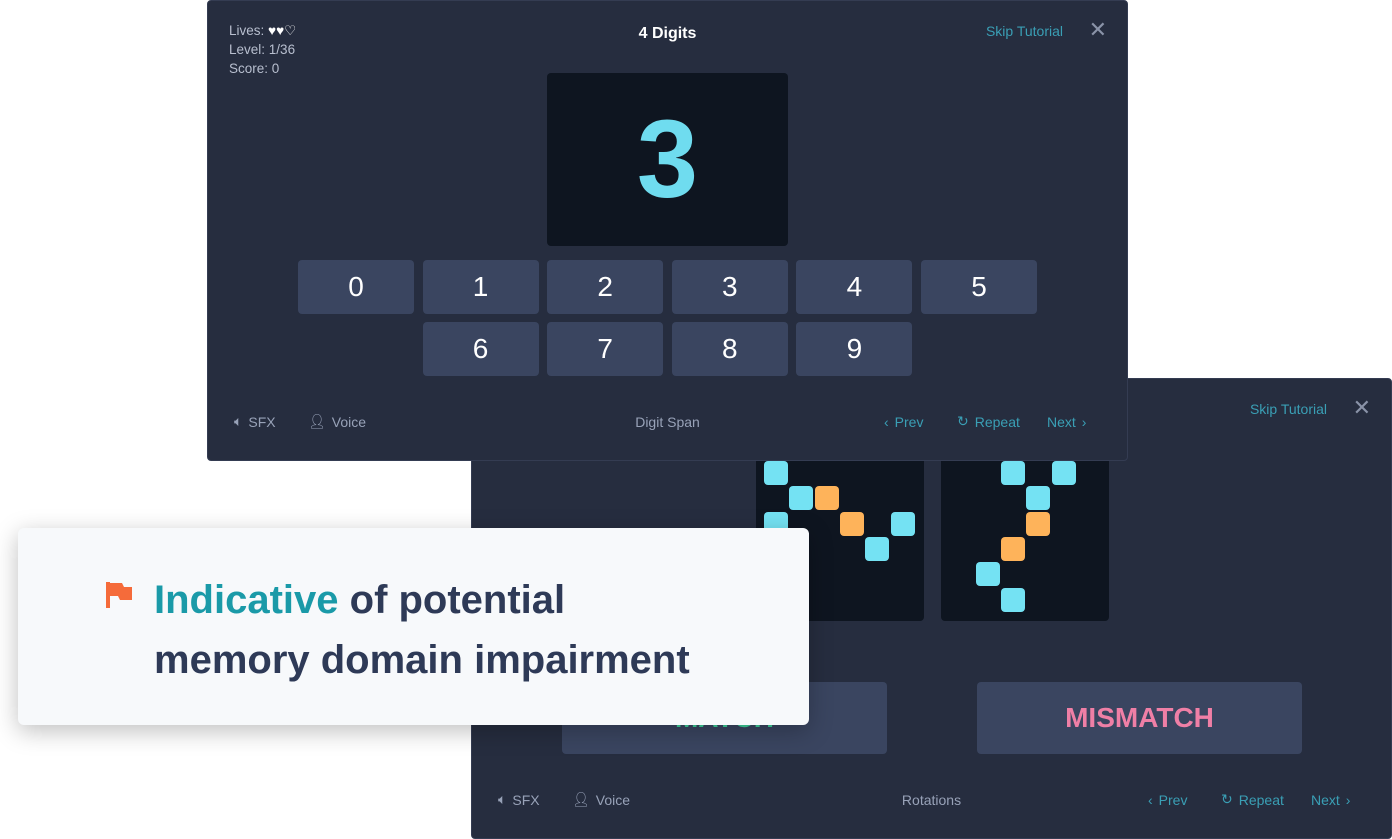 The width and height of the screenshot is (1392, 839). What do you see at coordinates (247, 49) in the screenshot?
I see `level-label: Level:` at bounding box center [247, 49].